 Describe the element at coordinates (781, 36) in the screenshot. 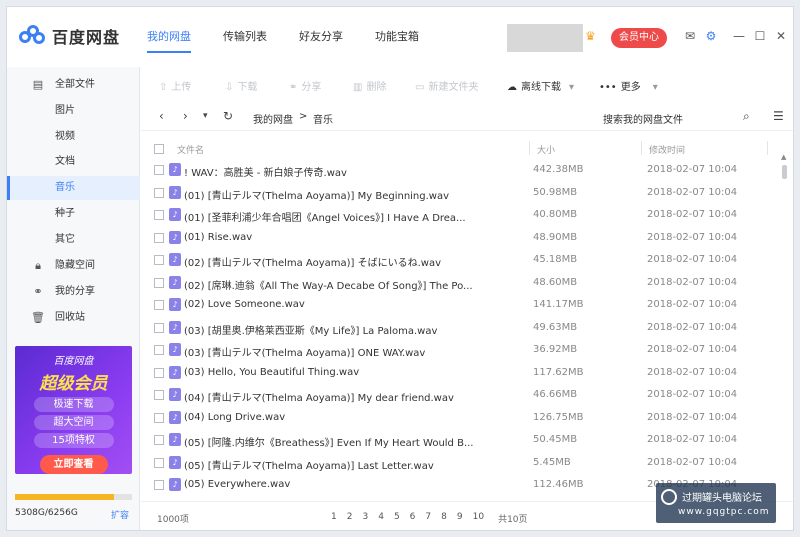

I see `close-icon: ✕` at that location.